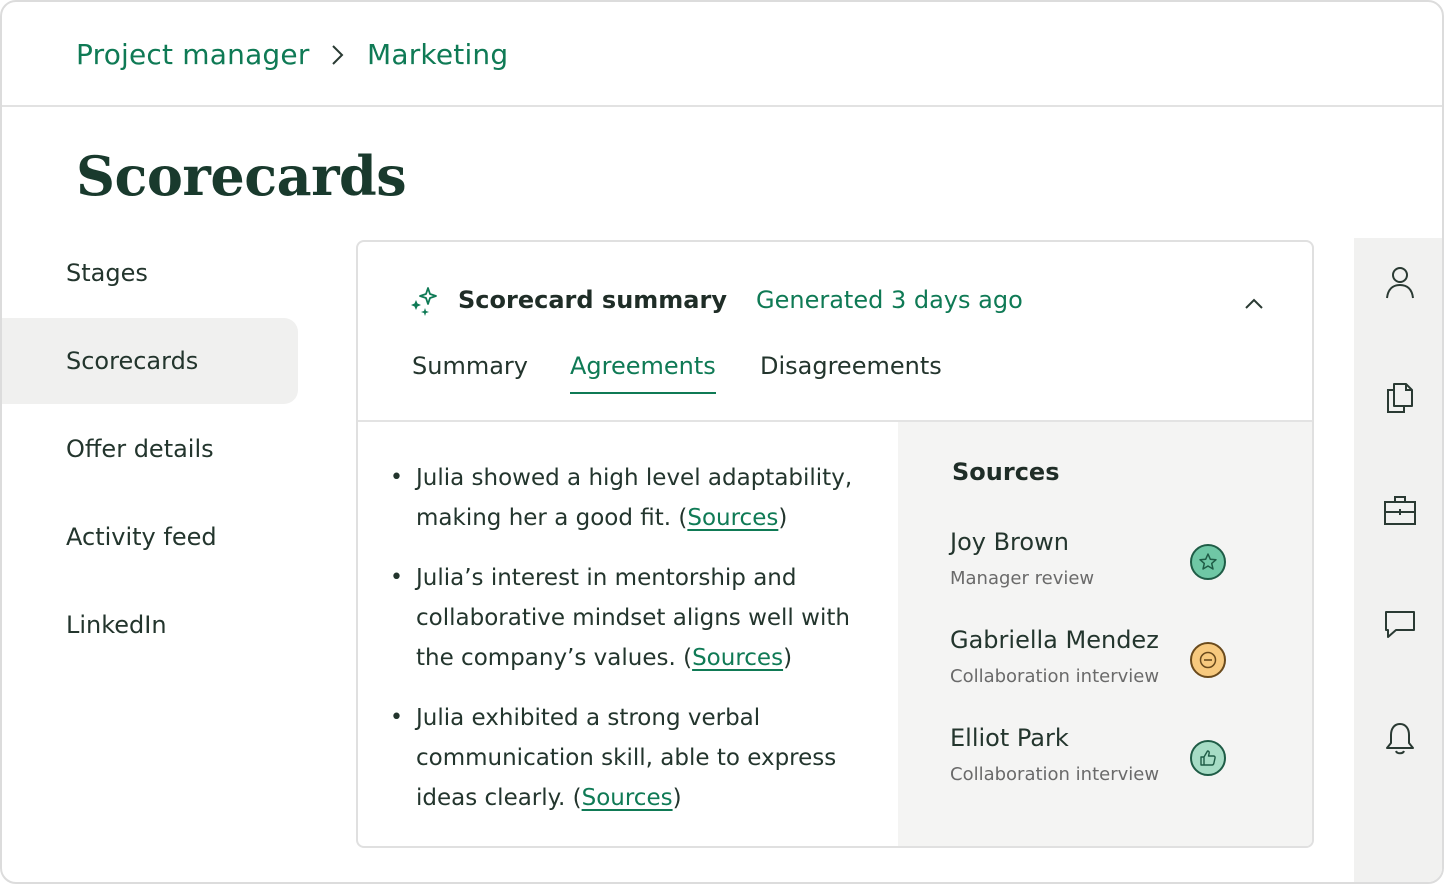  I want to click on sources-title: Sources, so click(1006, 472).